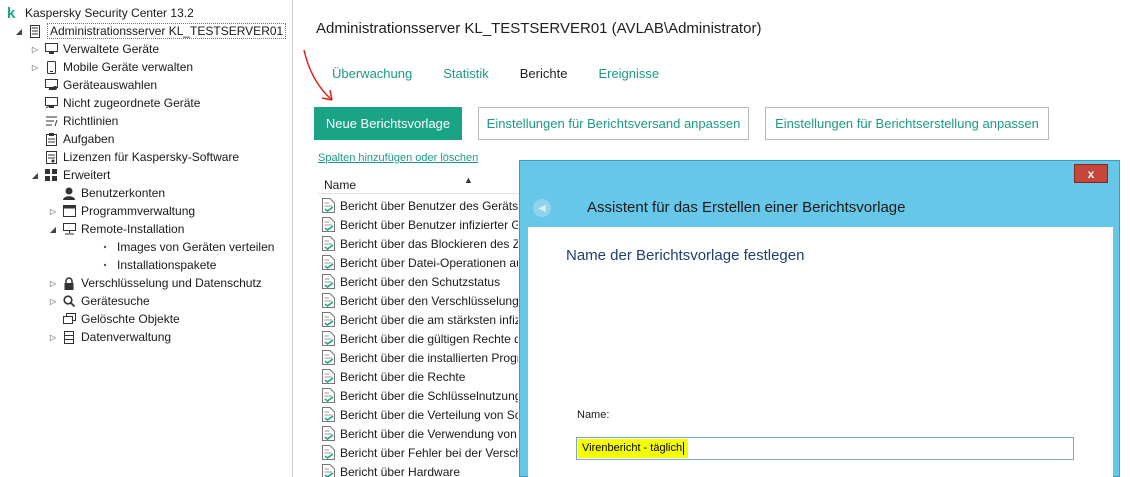 This screenshot has height=477, width=1130. What do you see at coordinates (400, 470) in the screenshot?
I see `report-row-label: Bericht über Hardware` at bounding box center [400, 470].